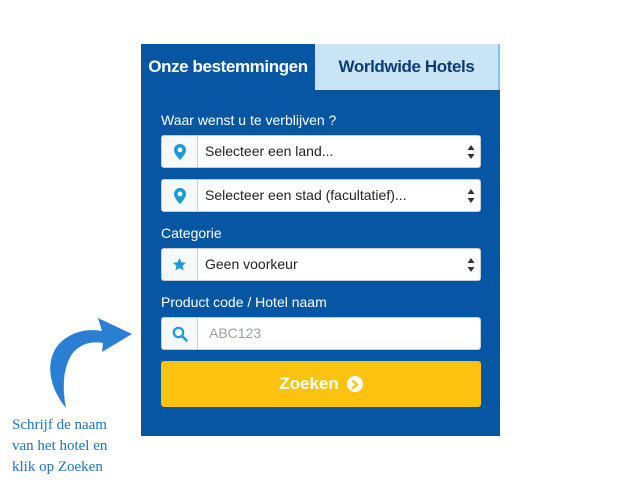 The height and width of the screenshot is (480, 640). What do you see at coordinates (57, 467) in the screenshot?
I see `instruction-line: klik op Zoeken` at bounding box center [57, 467].